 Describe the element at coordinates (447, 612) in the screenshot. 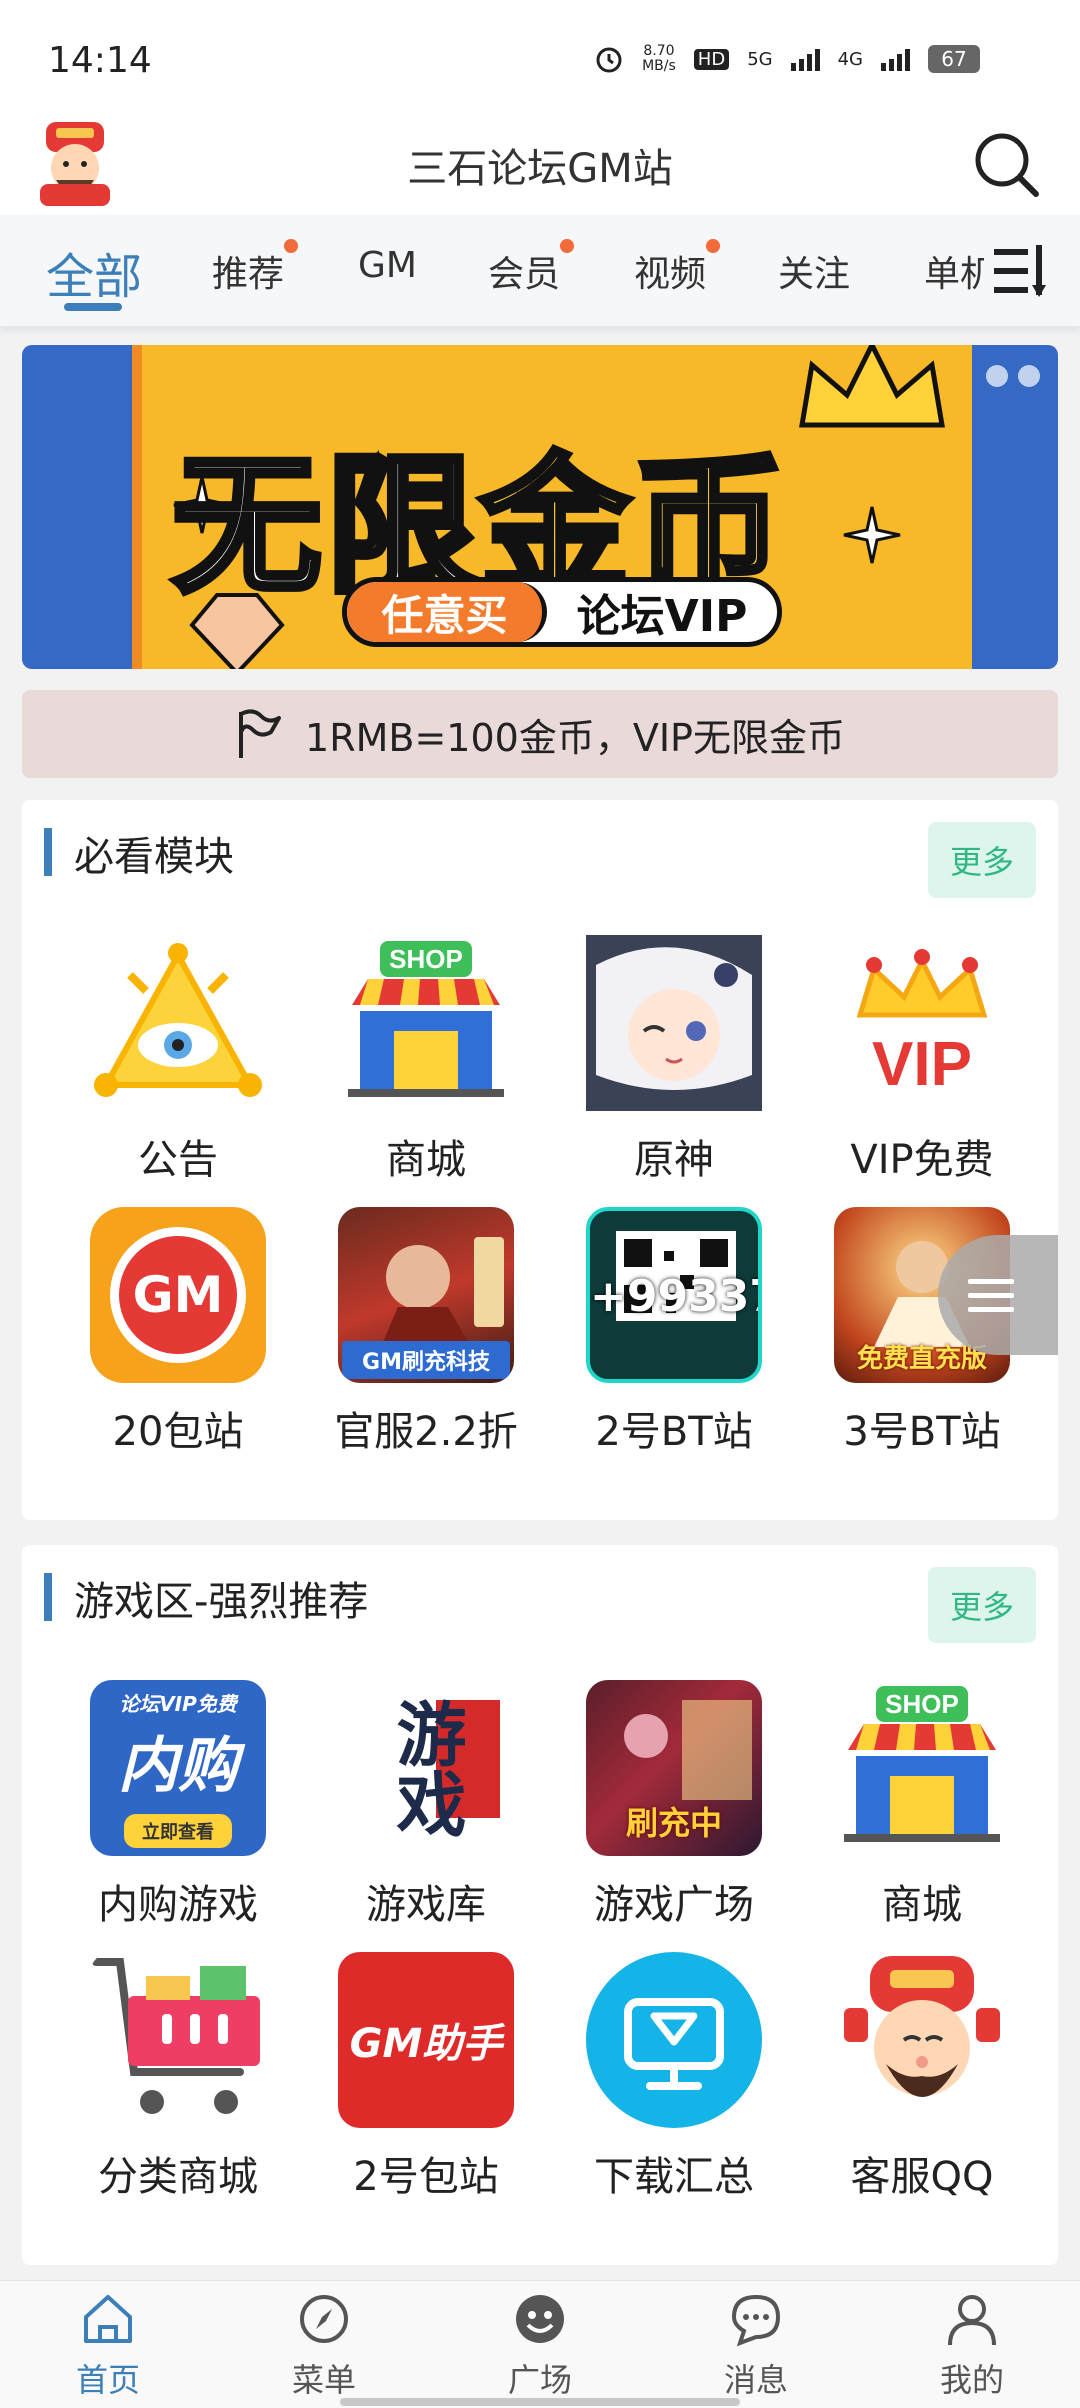

I see `banner-pill-left: 任意买` at that location.